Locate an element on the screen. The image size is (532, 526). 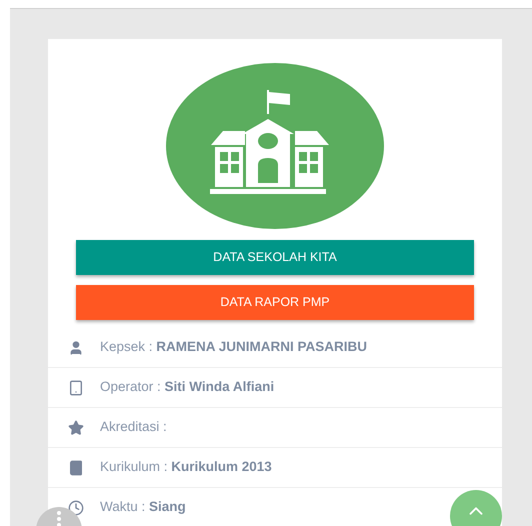
person-icon is located at coordinates (76, 348).